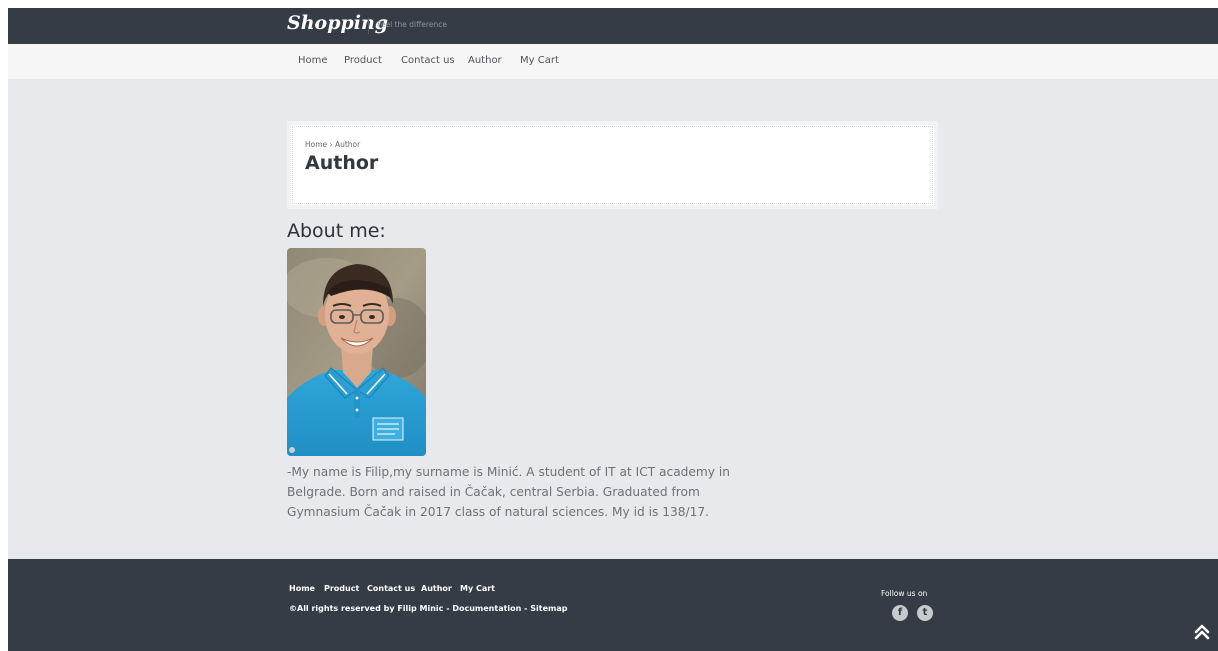 This screenshot has width=1218, height=651. Describe the element at coordinates (612, 165) in the screenshot. I see `page-header-box: Home › Author Author` at that location.